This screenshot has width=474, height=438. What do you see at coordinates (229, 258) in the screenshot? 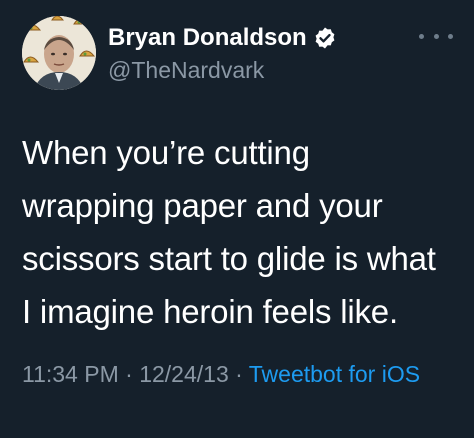
I see `tweet-line: scissors start to glide is what` at bounding box center [229, 258].